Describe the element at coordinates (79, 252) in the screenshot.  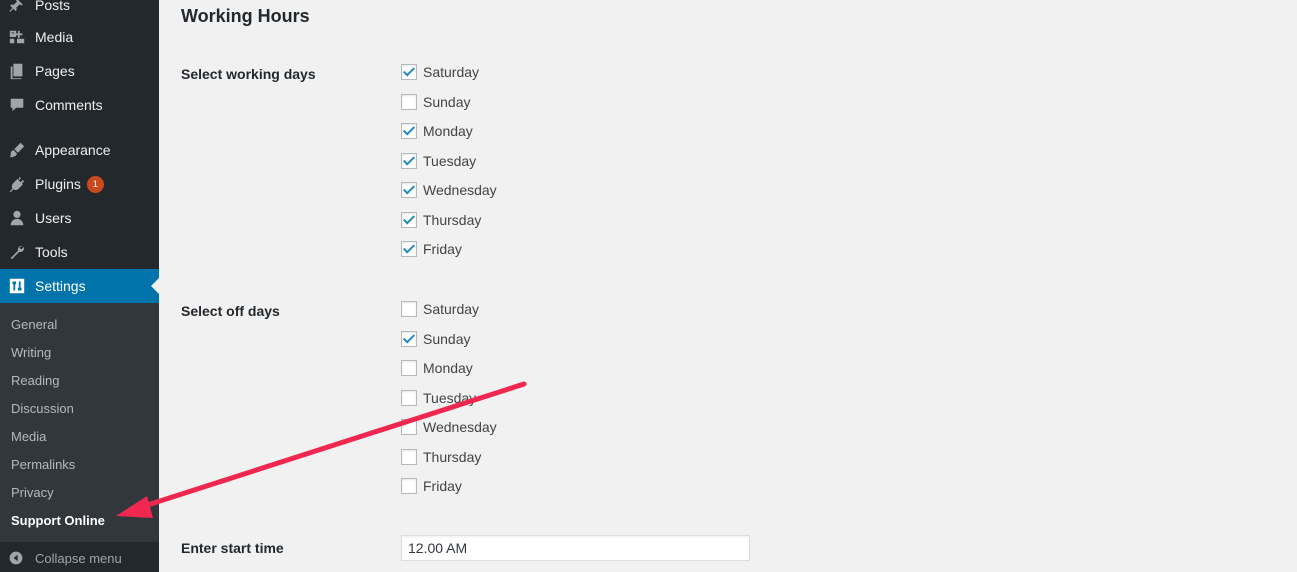
I see `menu-item-tools: Tools` at that location.